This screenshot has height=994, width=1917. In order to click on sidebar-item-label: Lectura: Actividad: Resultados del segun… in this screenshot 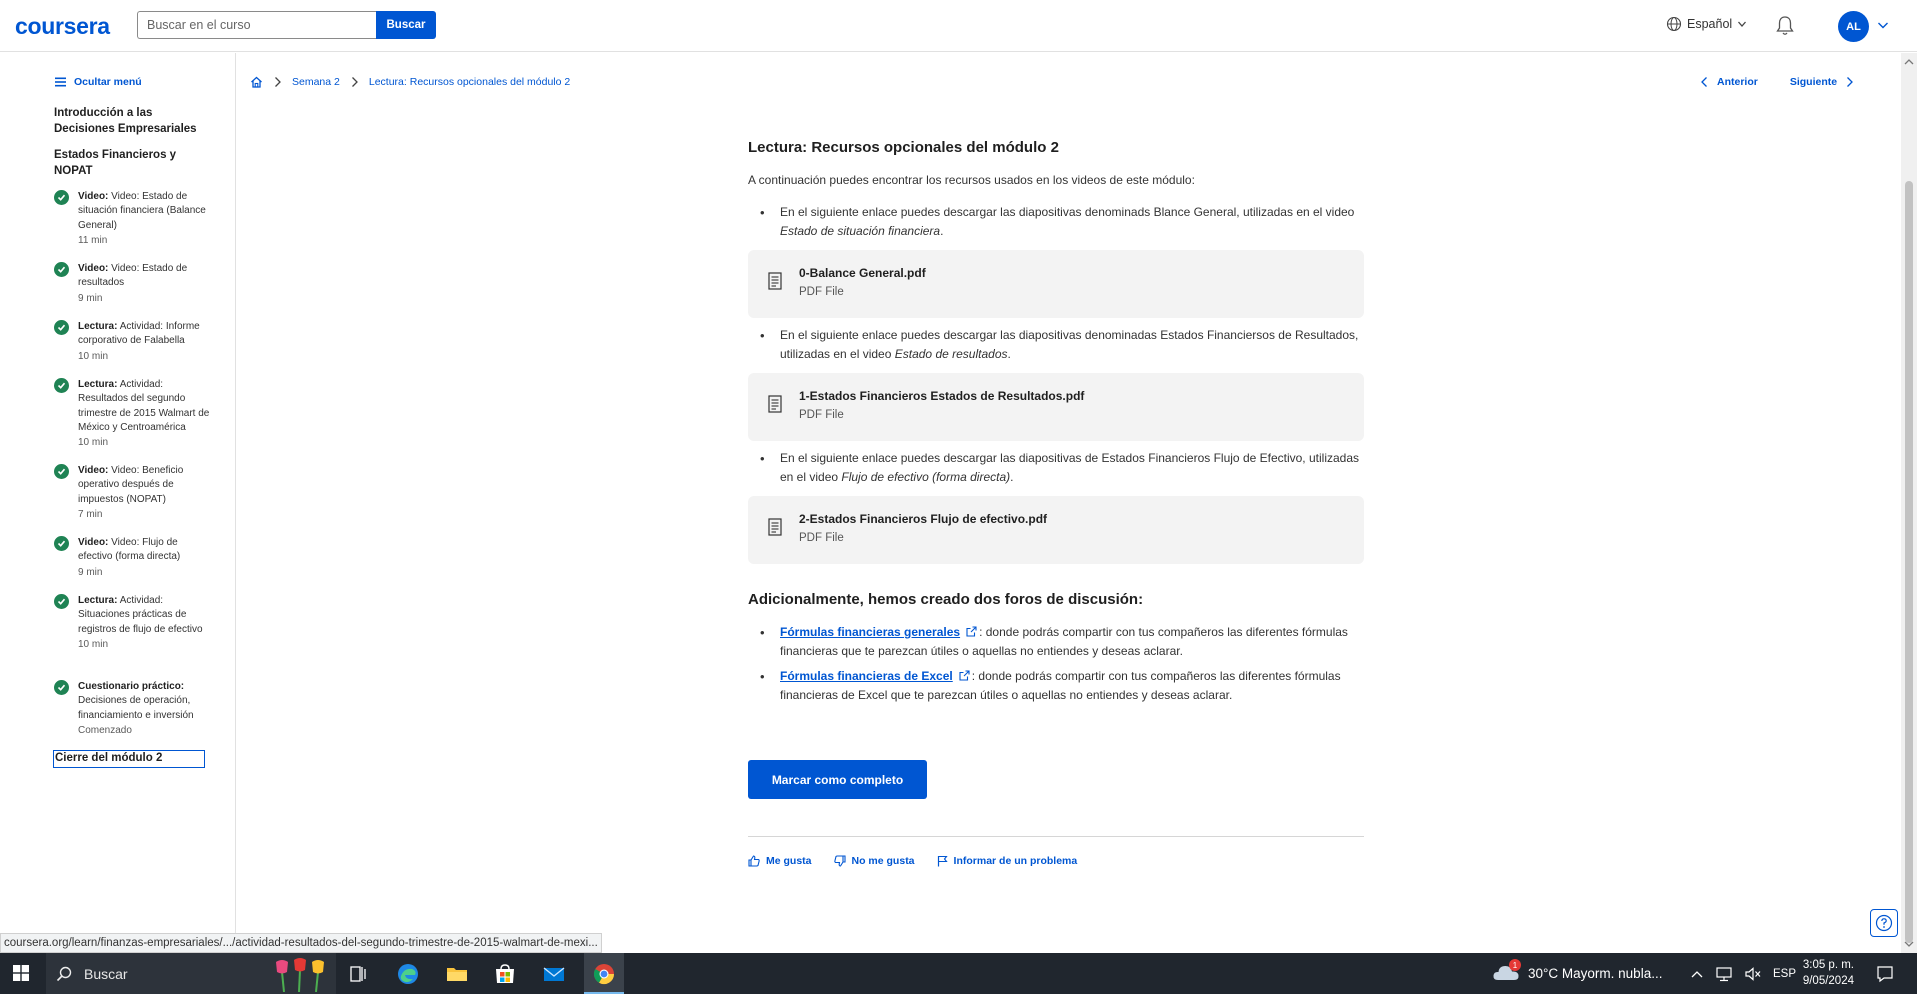, I will do `click(144, 406)`.